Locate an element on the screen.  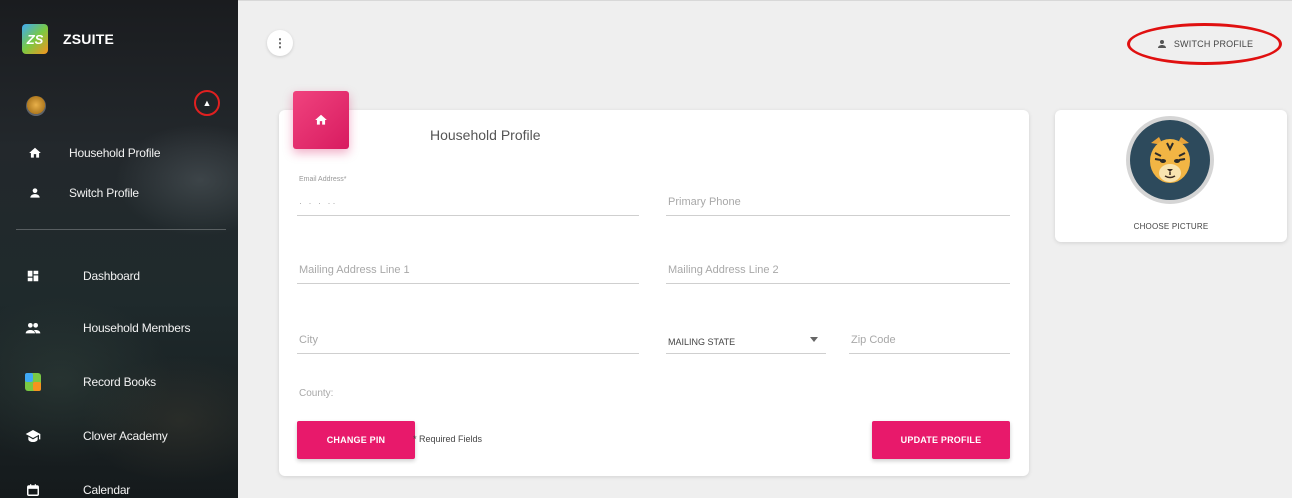
update-profile-button: UPDATE PROFILE is located at coordinates (941, 440).